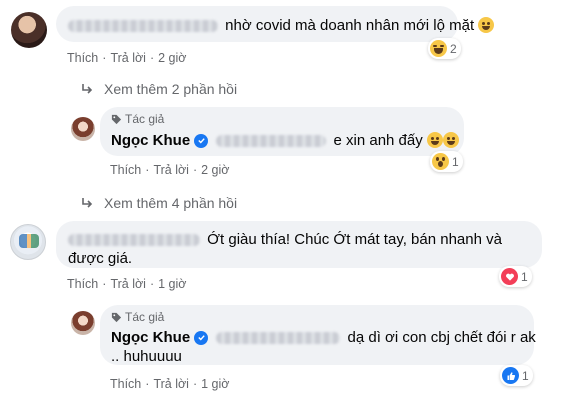  What do you see at coordinates (170, 89) in the screenshot?
I see `view-more-label: Xem thêm 2 phần hồi` at bounding box center [170, 89].